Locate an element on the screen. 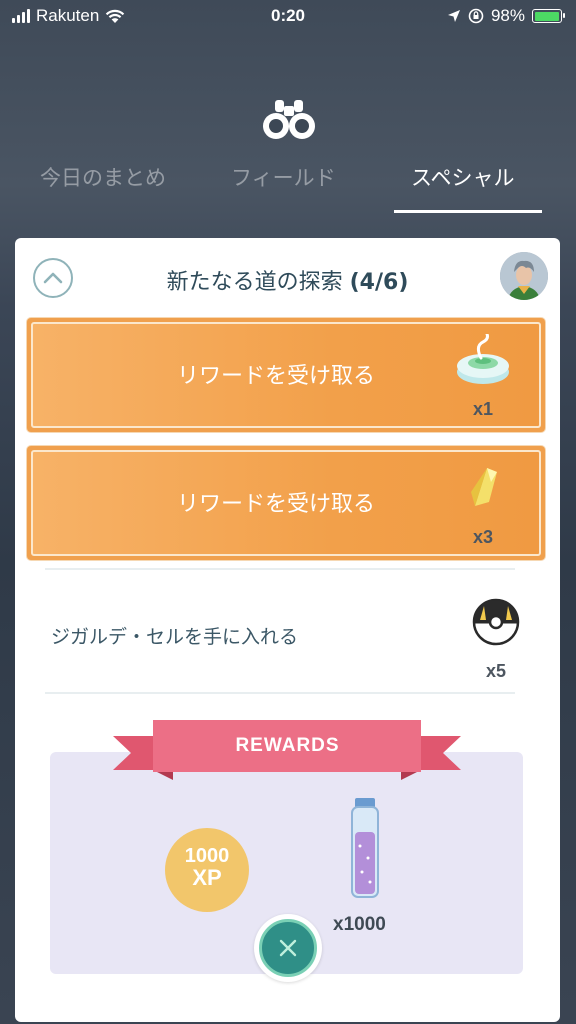 The height and width of the screenshot is (1024, 576). reward-quantity: x3 is located at coordinates (483, 537).